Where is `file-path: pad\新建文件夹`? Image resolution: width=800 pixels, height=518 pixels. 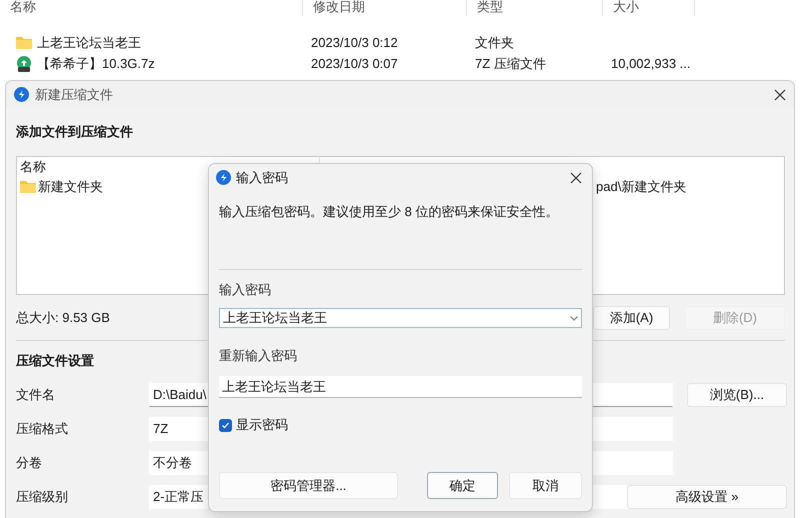 file-path: pad\新建文件夹 is located at coordinates (642, 187).